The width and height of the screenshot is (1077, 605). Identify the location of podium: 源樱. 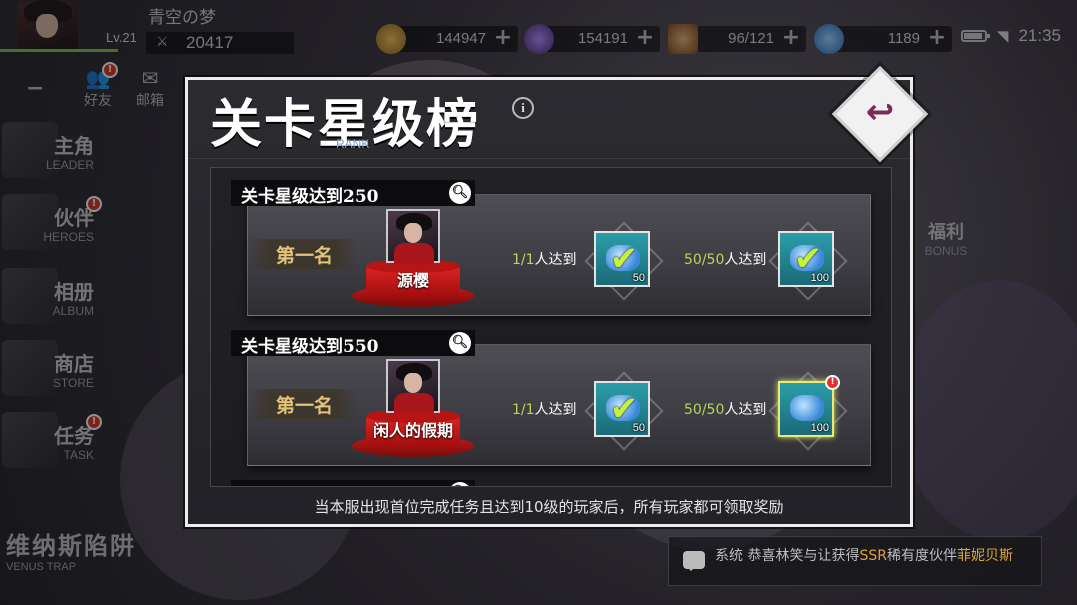
(413, 262).